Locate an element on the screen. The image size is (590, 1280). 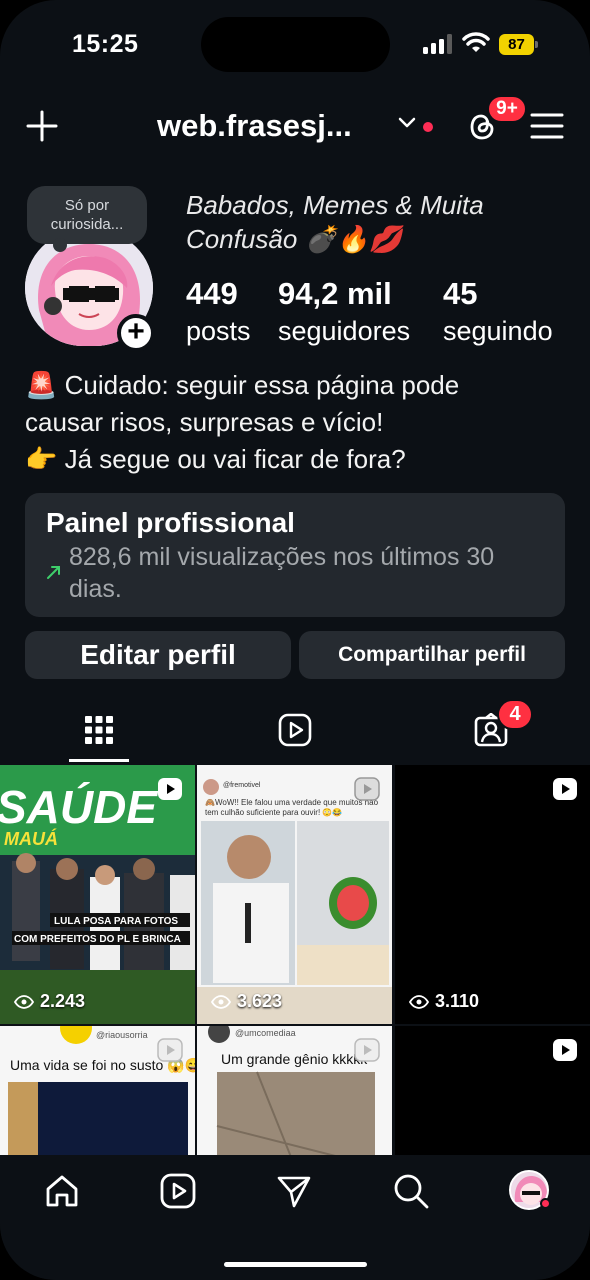
grid-icon is located at coordinates (99, 730).